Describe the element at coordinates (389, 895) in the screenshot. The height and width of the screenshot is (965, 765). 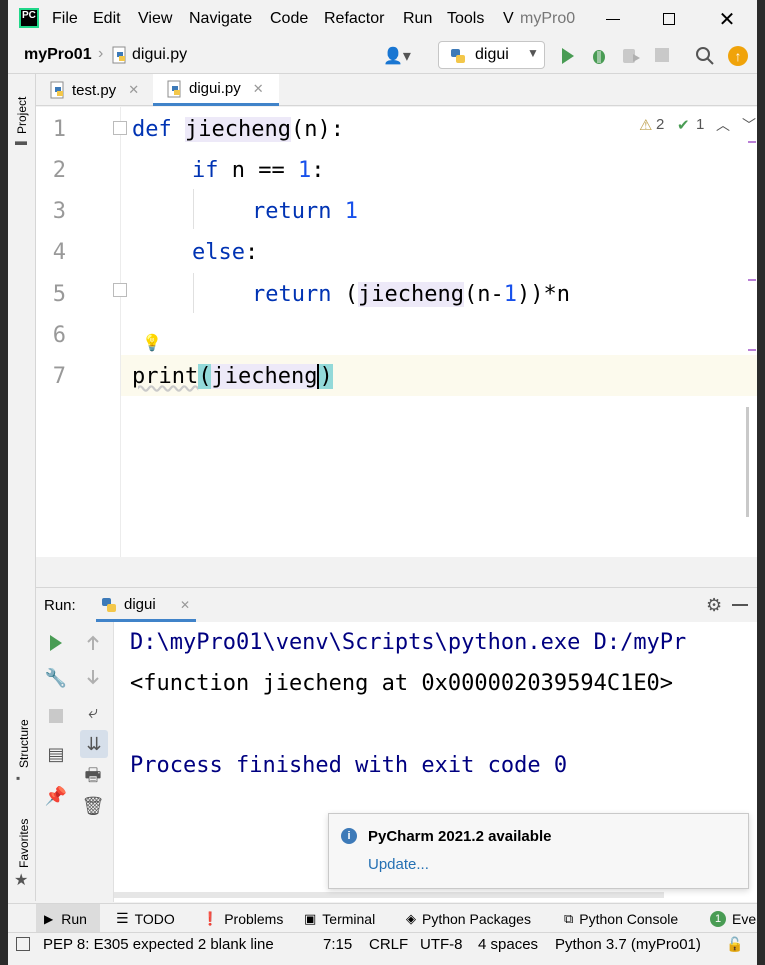
I see `console-scrollbar` at that location.